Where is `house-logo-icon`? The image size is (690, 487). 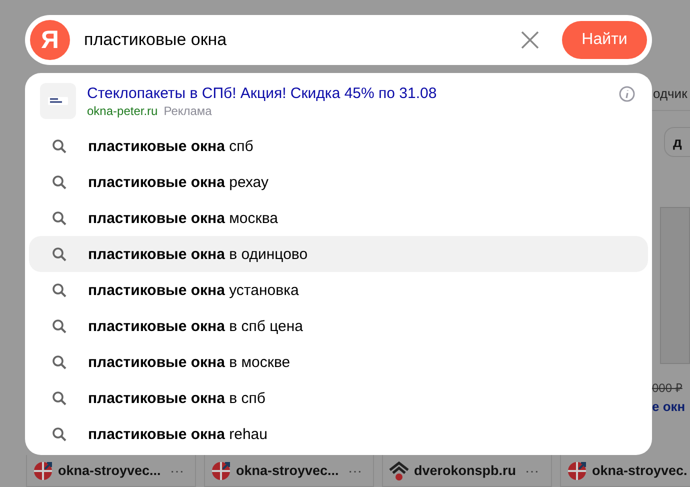 house-logo-icon is located at coordinates (399, 470).